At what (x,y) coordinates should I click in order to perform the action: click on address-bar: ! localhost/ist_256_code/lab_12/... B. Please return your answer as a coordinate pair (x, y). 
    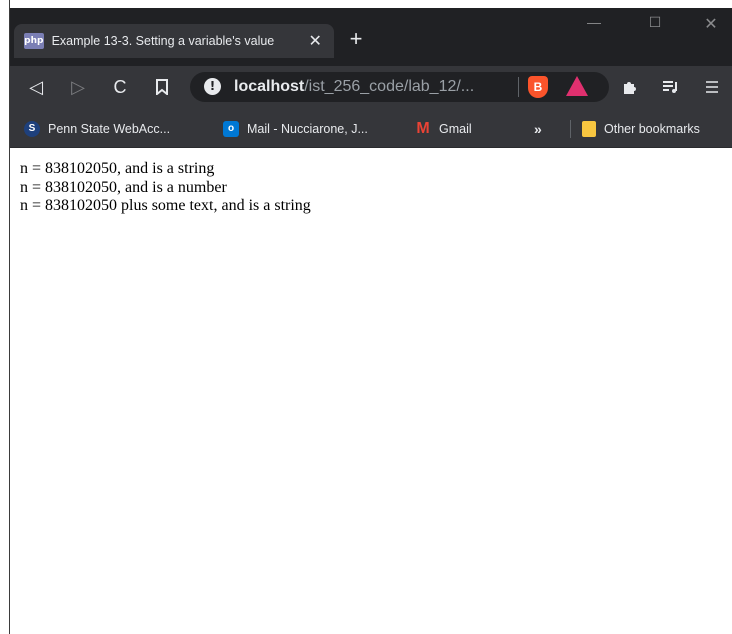
    Looking at the image, I should click on (399, 87).